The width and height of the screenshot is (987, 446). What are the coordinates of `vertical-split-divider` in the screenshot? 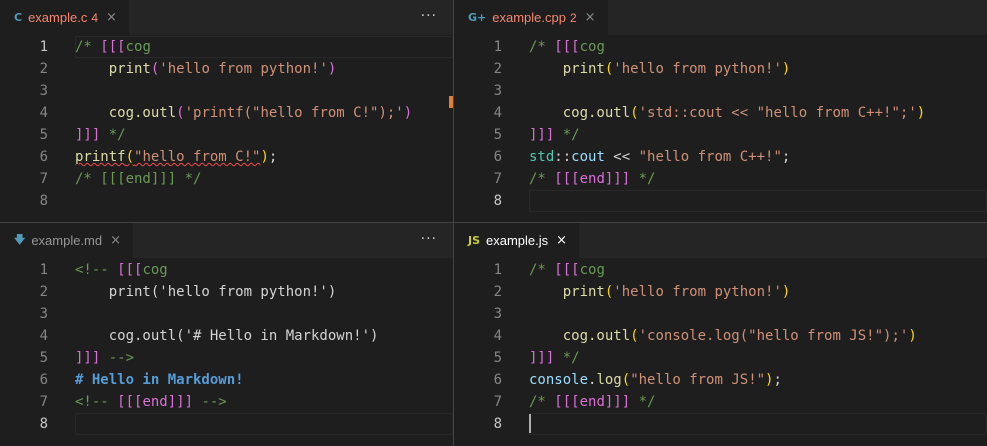 It's located at (453, 223).